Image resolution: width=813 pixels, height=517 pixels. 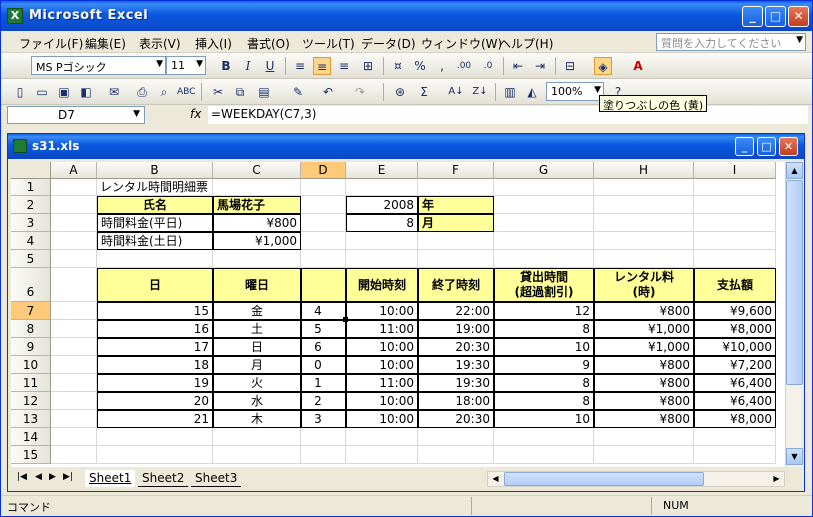 What do you see at coordinates (328, 92) in the screenshot?
I see `undo-icon: ↶` at bounding box center [328, 92].